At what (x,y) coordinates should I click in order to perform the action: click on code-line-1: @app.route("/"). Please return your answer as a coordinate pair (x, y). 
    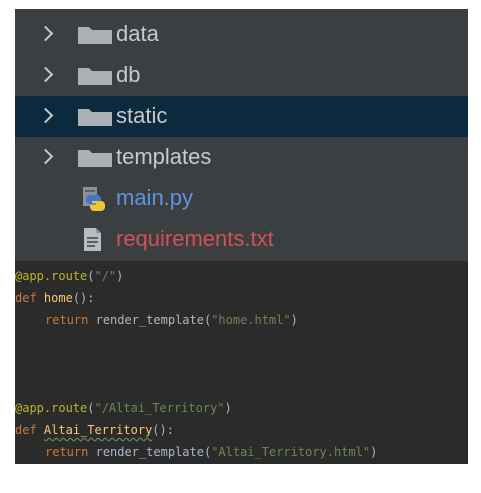
    Looking at the image, I should click on (69, 276).